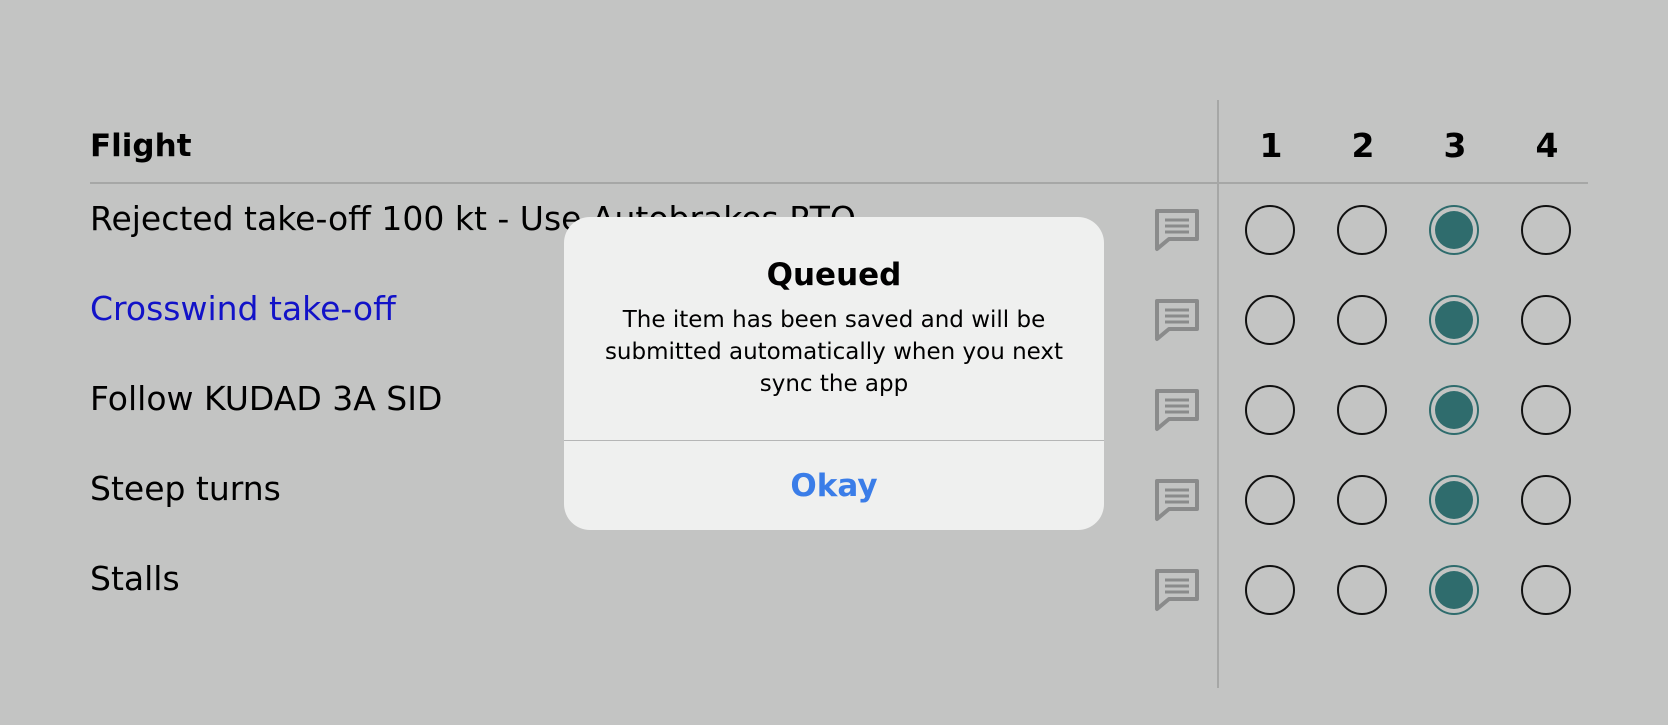 This screenshot has height=725, width=1668. Describe the element at coordinates (141, 146) in the screenshot. I see `table-header-title: Flight` at that location.